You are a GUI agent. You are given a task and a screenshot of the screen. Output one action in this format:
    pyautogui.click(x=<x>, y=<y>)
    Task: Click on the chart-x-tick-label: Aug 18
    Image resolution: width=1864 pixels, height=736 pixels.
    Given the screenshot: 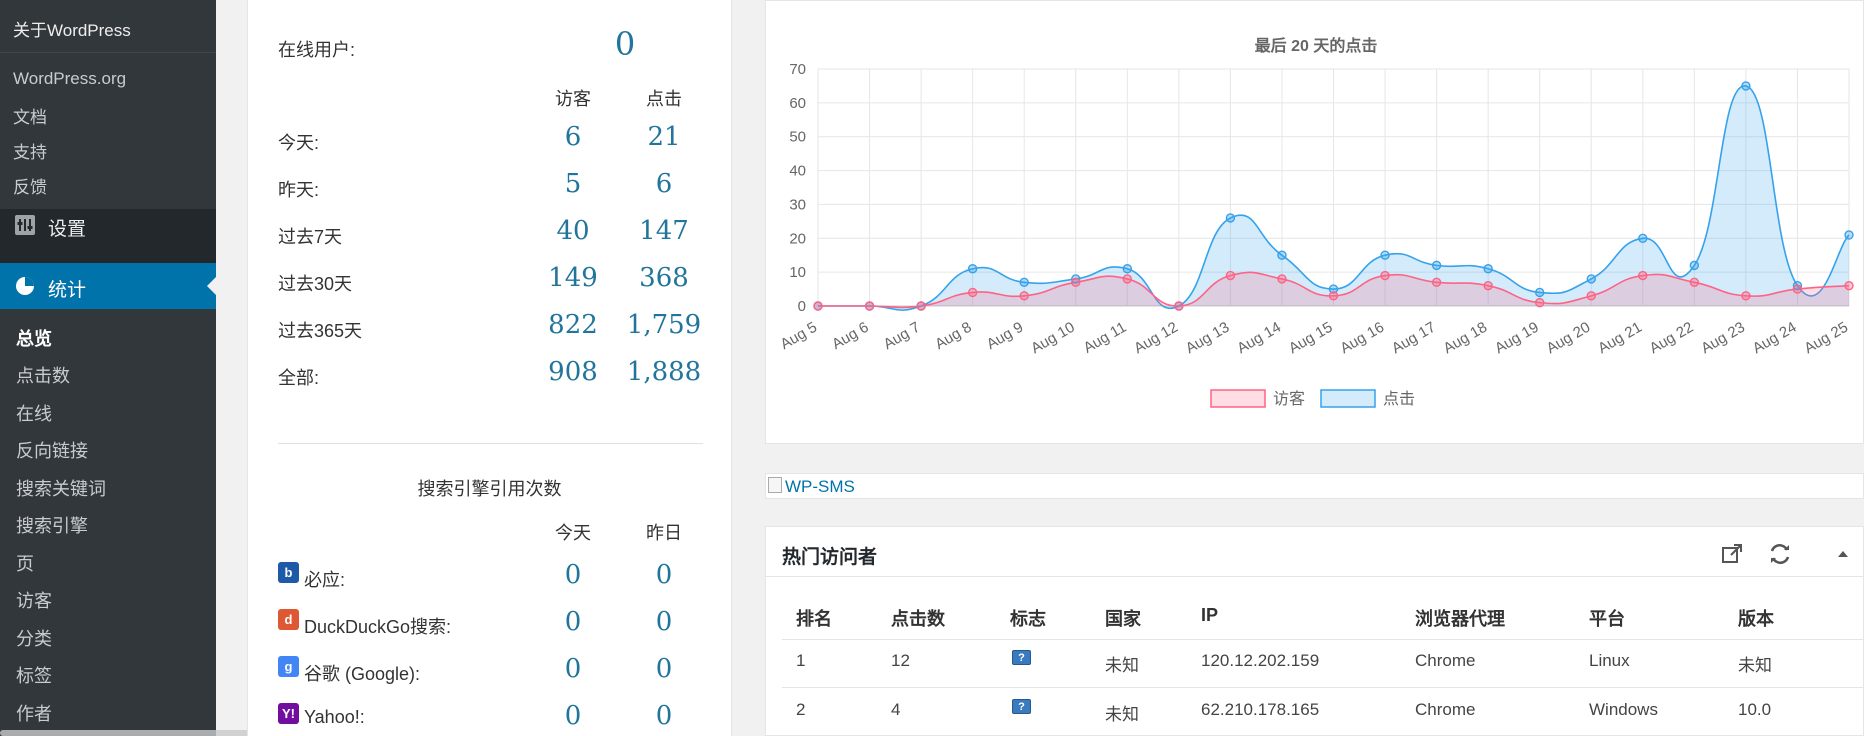 What is the action you would take?
    pyautogui.click(x=1465, y=338)
    